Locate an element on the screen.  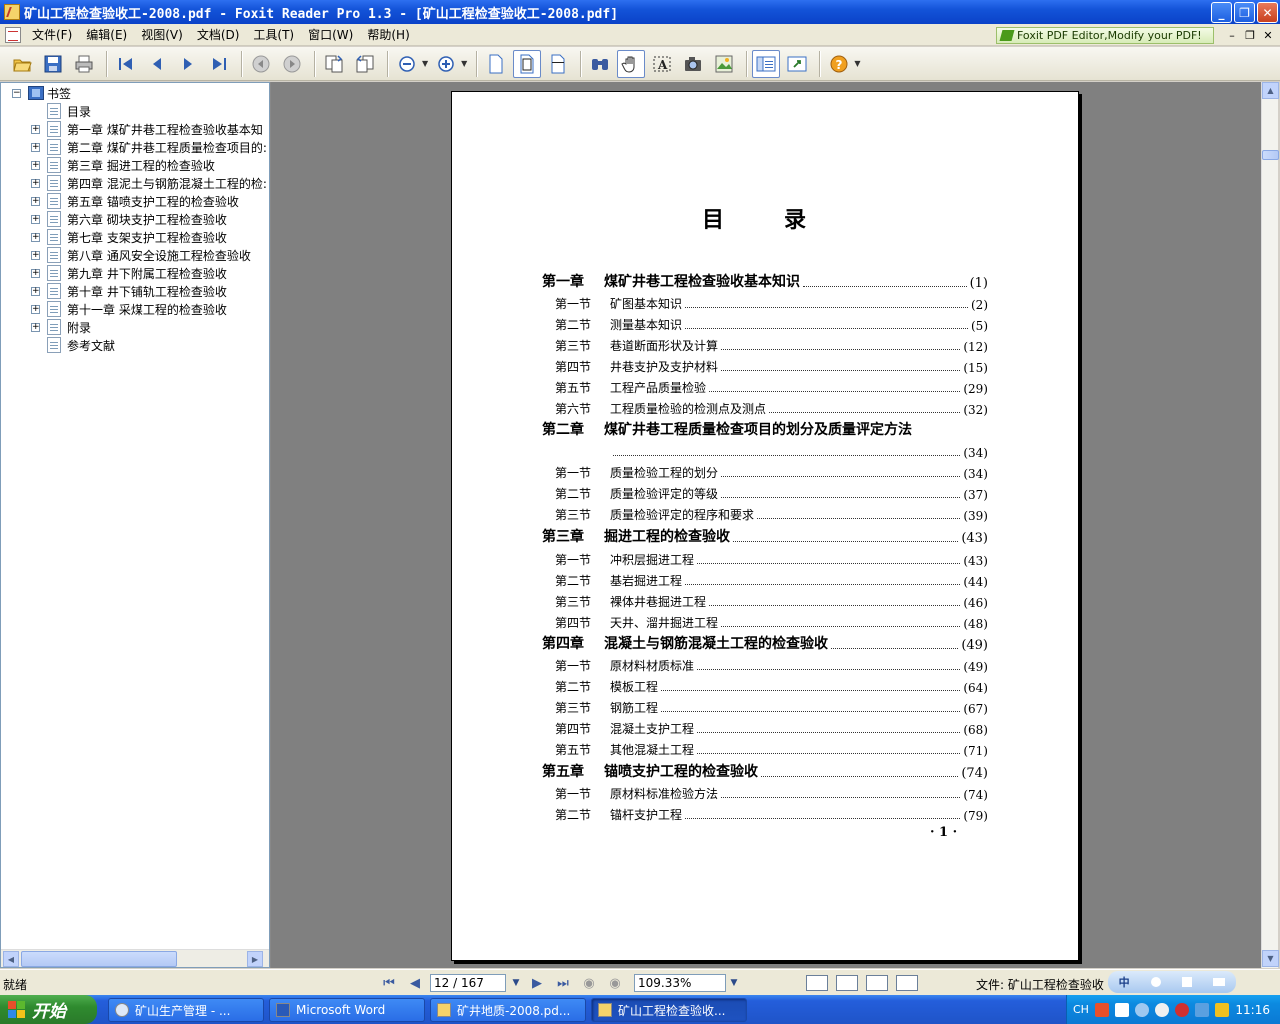
toc-section: 第三节 质量检验评定的程序和要求 (39) is located at coordinates (771, 512).